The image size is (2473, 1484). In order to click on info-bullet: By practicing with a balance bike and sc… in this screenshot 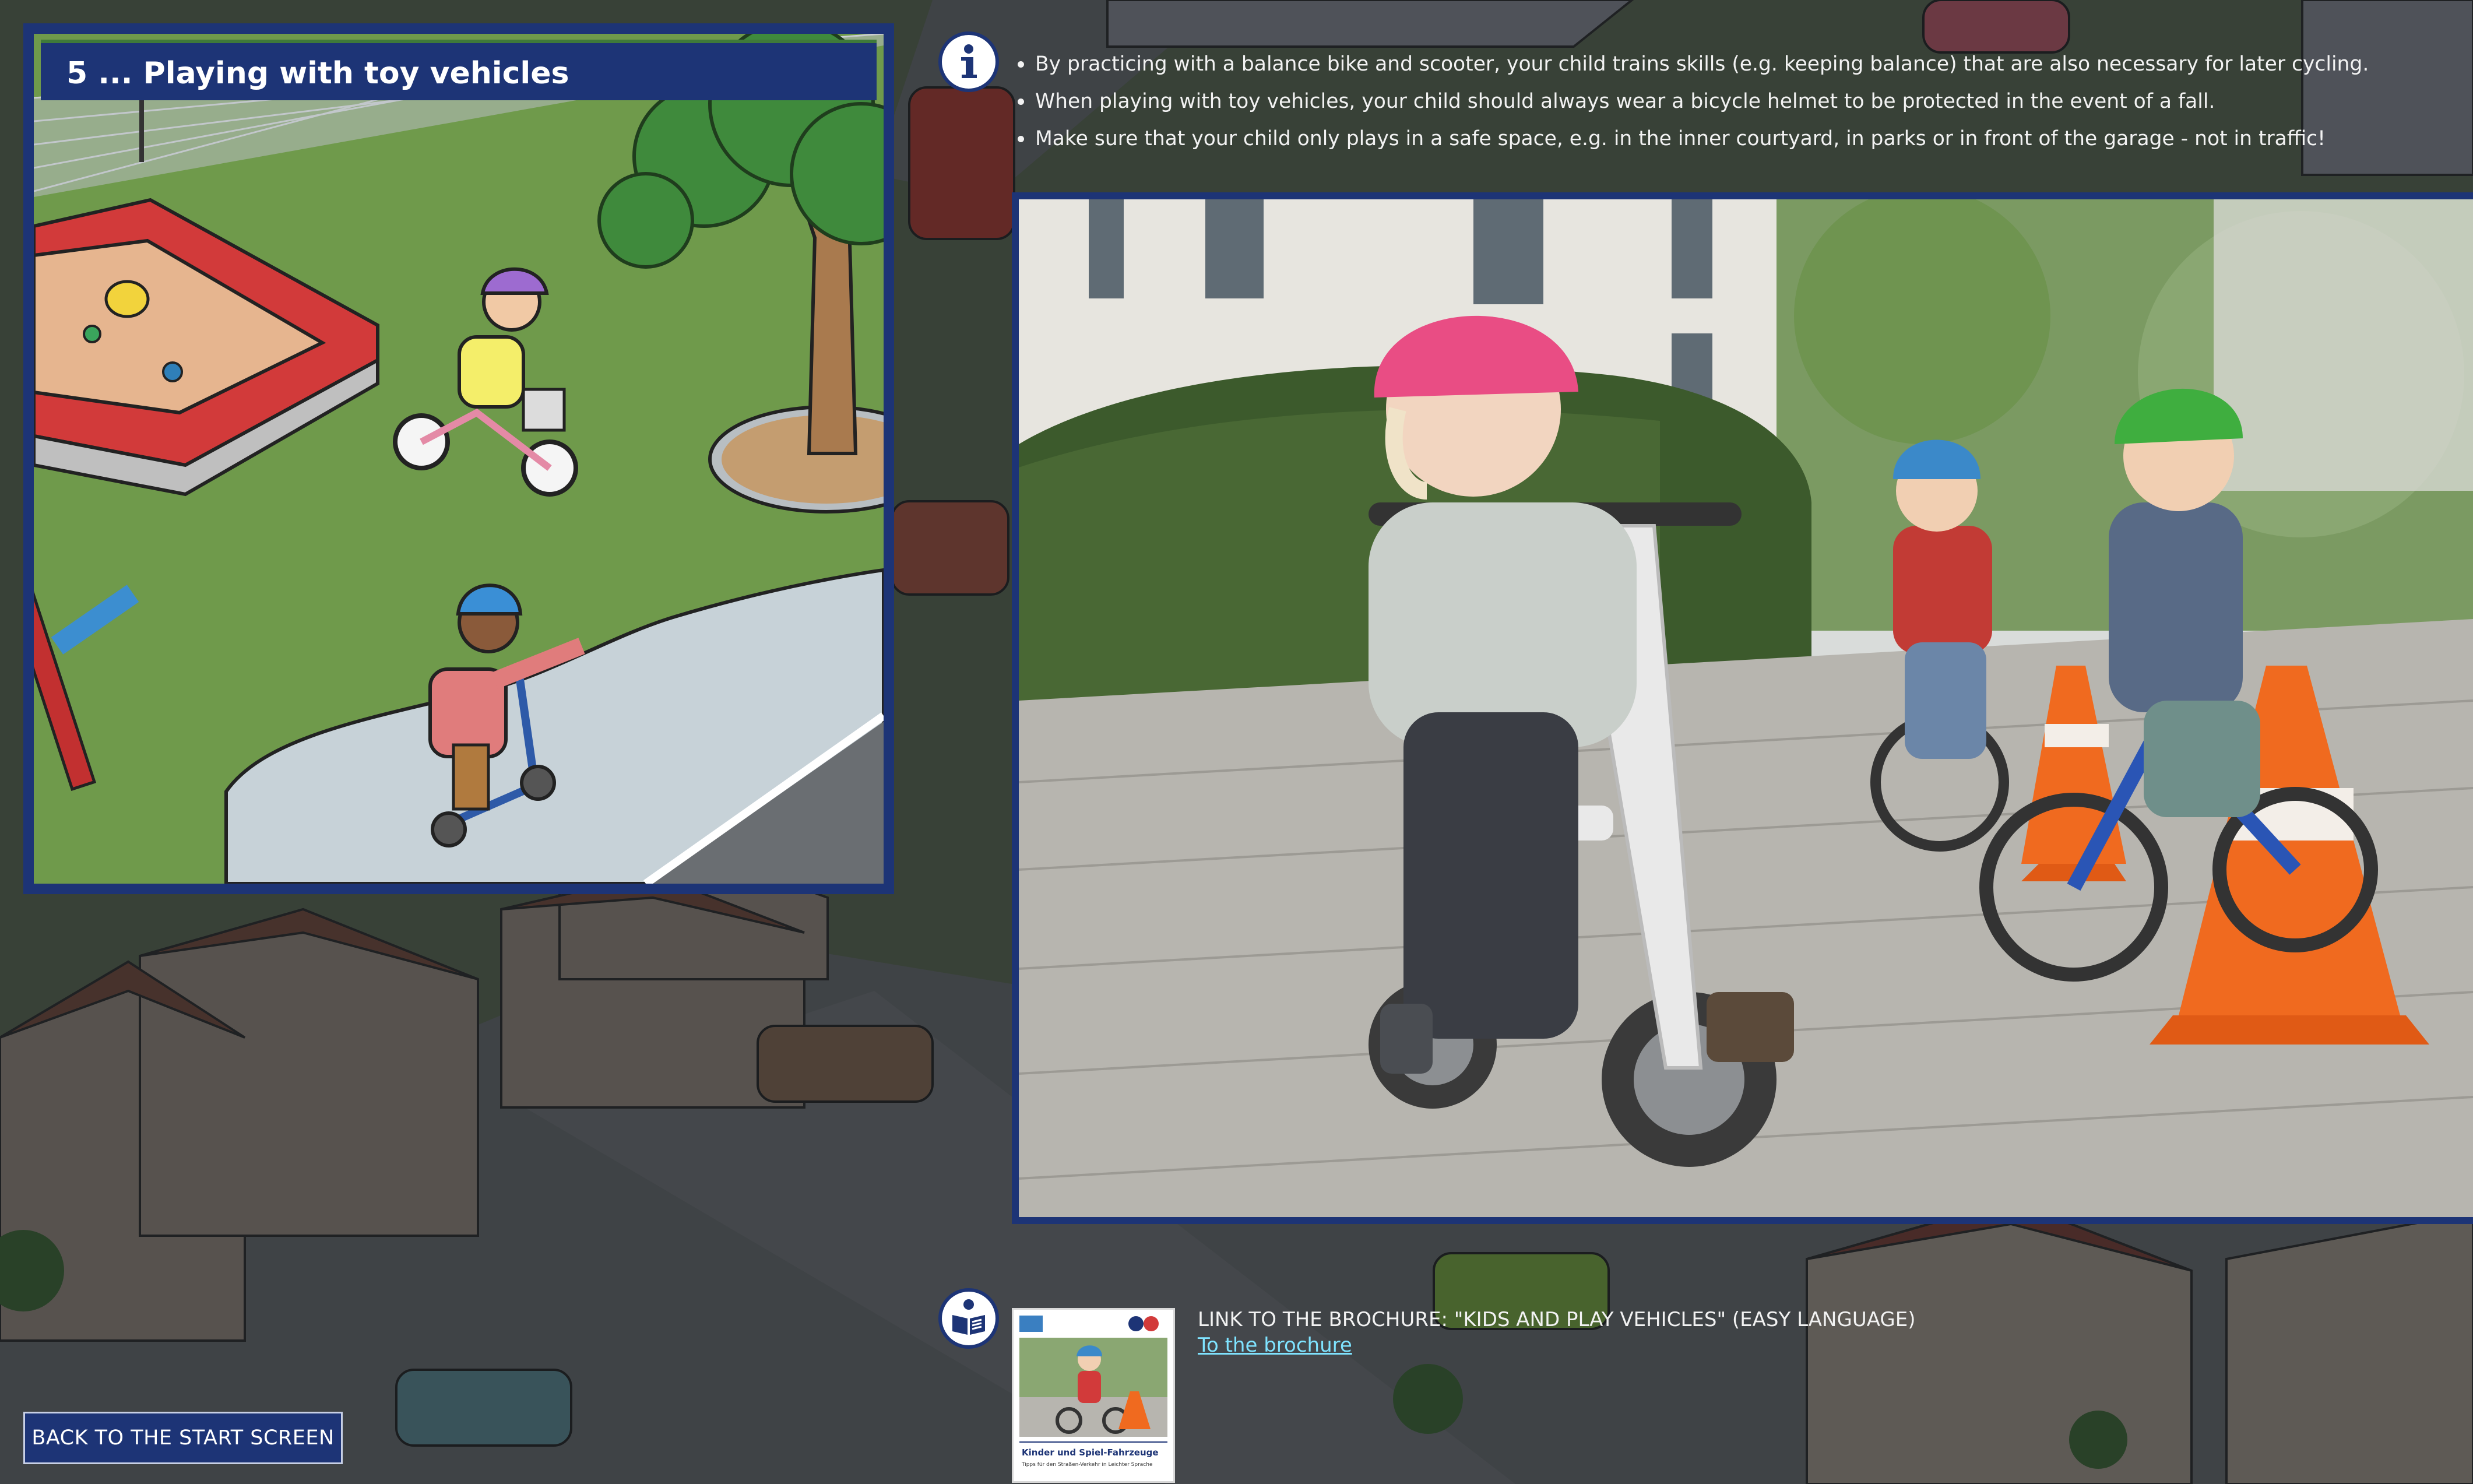, I will do `click(1692, 64)`.